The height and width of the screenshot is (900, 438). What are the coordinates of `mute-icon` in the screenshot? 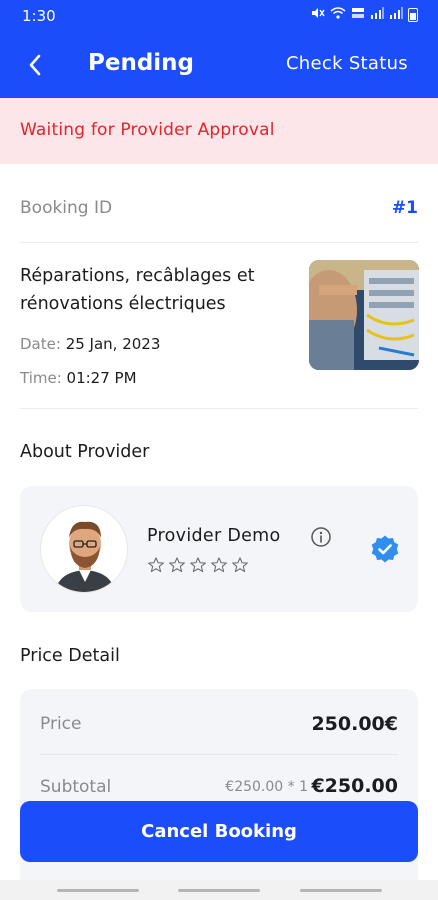 It's located at (318, 14).